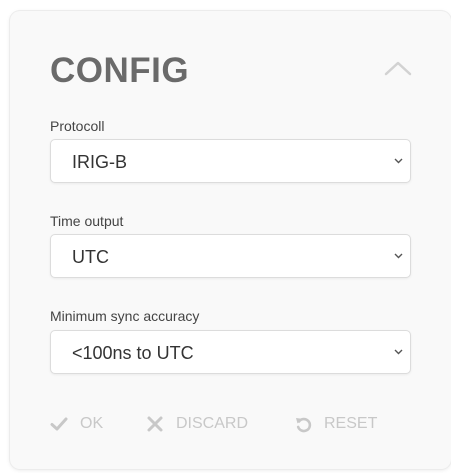 The height and width of the screenshot is (473, 451). Describe the element at coordinates (125, 316) in the screenshot. I see `sync-accuracy-label: Minimum sync accuracy` at that location.